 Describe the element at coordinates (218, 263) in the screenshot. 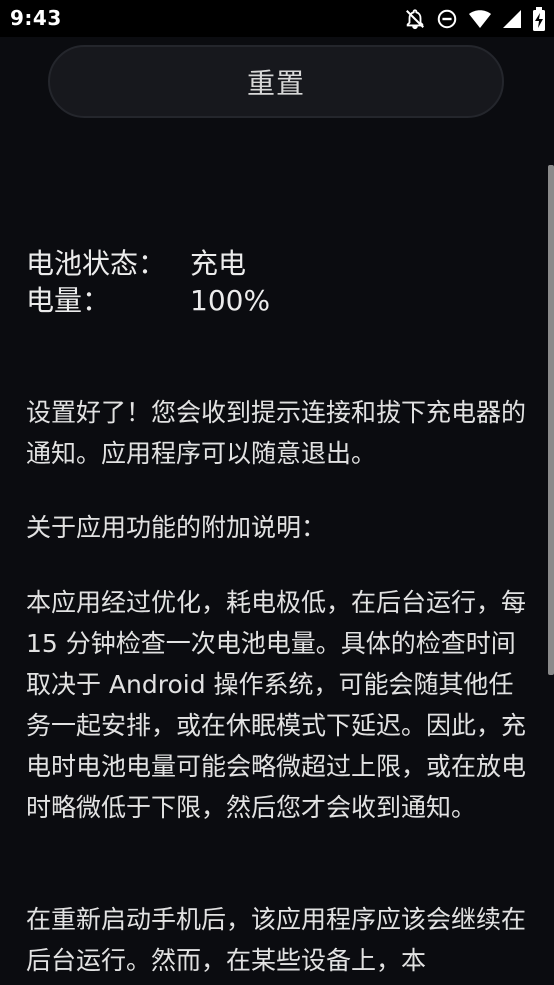

I see `battery-status-value: 充电` at that location.